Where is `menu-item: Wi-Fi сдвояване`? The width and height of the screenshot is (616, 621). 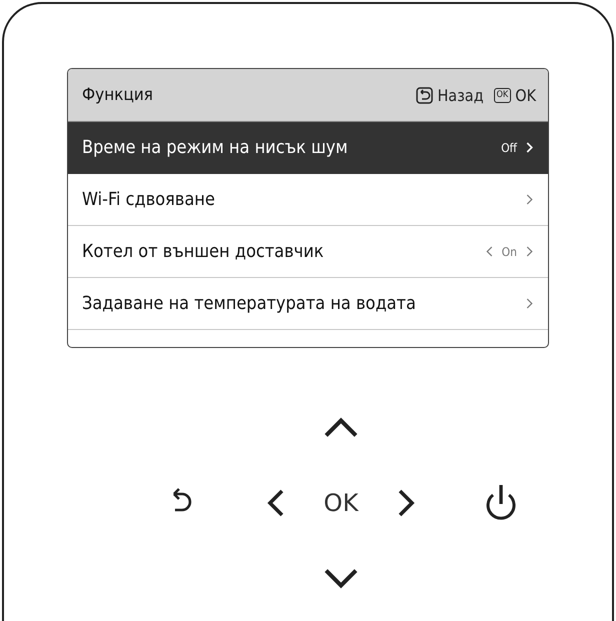 menu-item: Wi-Fi сдвояване is located at coordinates (308, 200).